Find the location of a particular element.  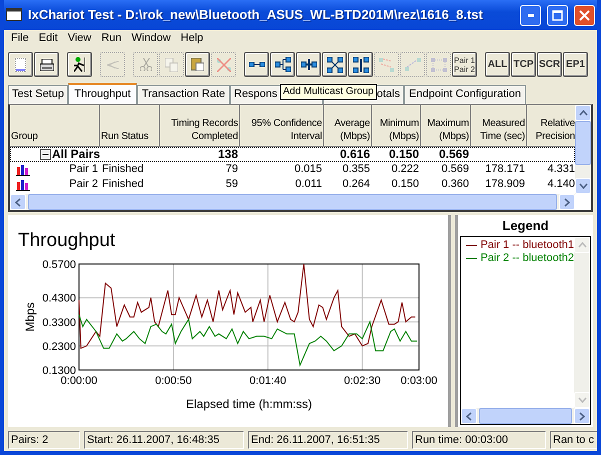

axis-tick-label: 0.1300 is located at coordinates (59, 371).